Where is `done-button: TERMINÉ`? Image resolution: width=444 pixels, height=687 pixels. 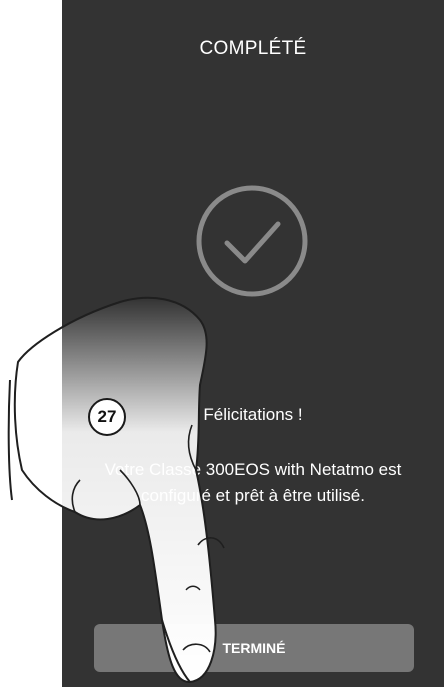 done-button: TERMINÉ is located at coordinates (254, 648).